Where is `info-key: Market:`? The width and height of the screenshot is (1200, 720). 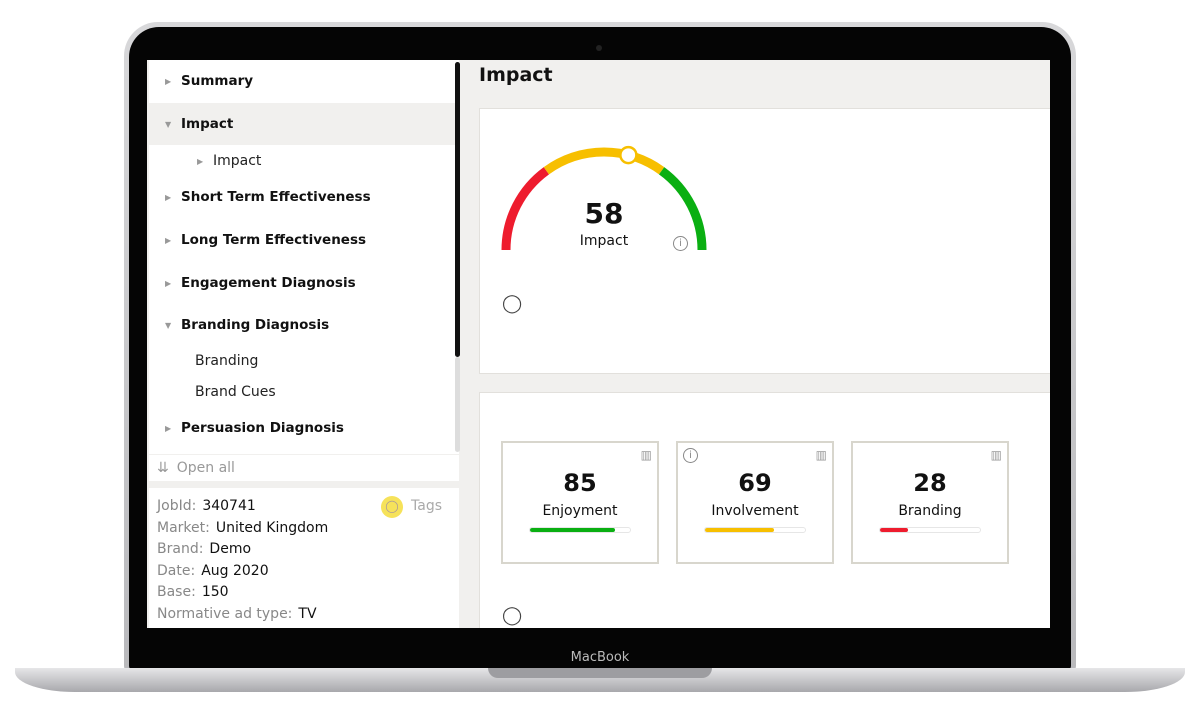
info-key: Market: is located at coordinates (183, 527).